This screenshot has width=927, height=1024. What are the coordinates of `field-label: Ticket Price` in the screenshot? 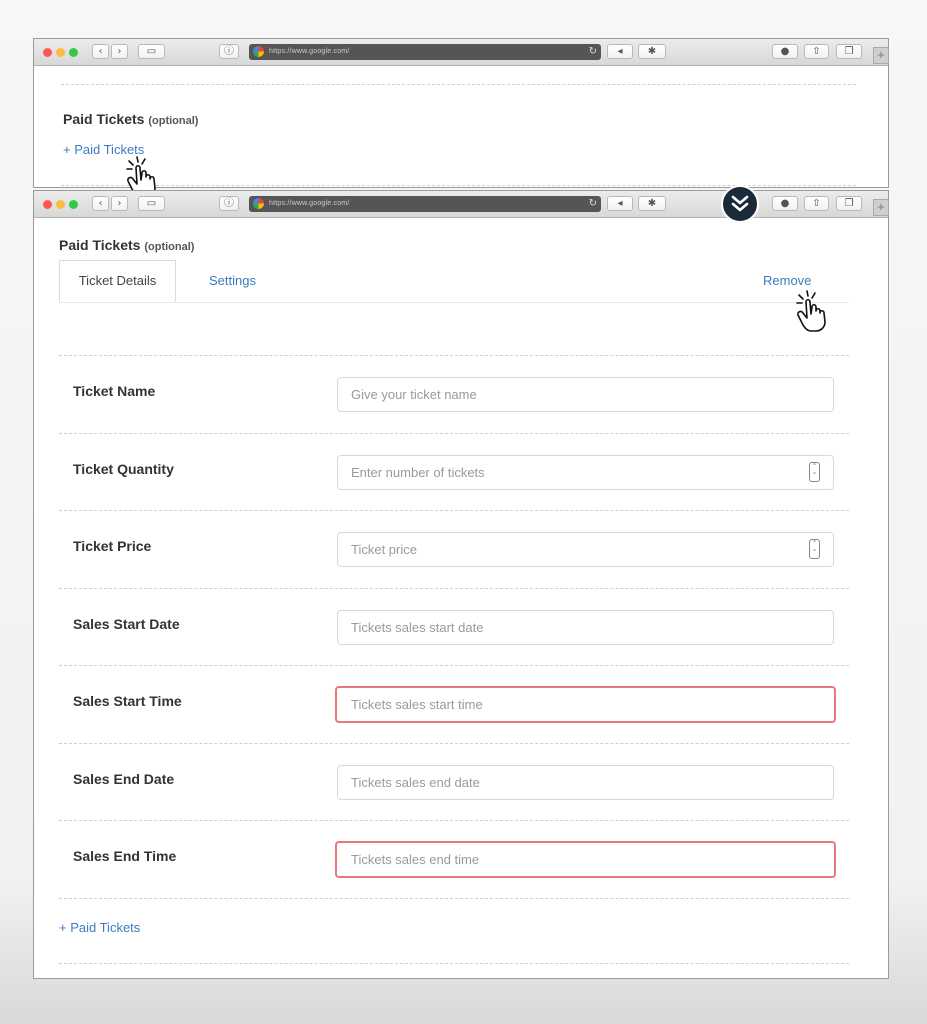 It's located at (112, 546).